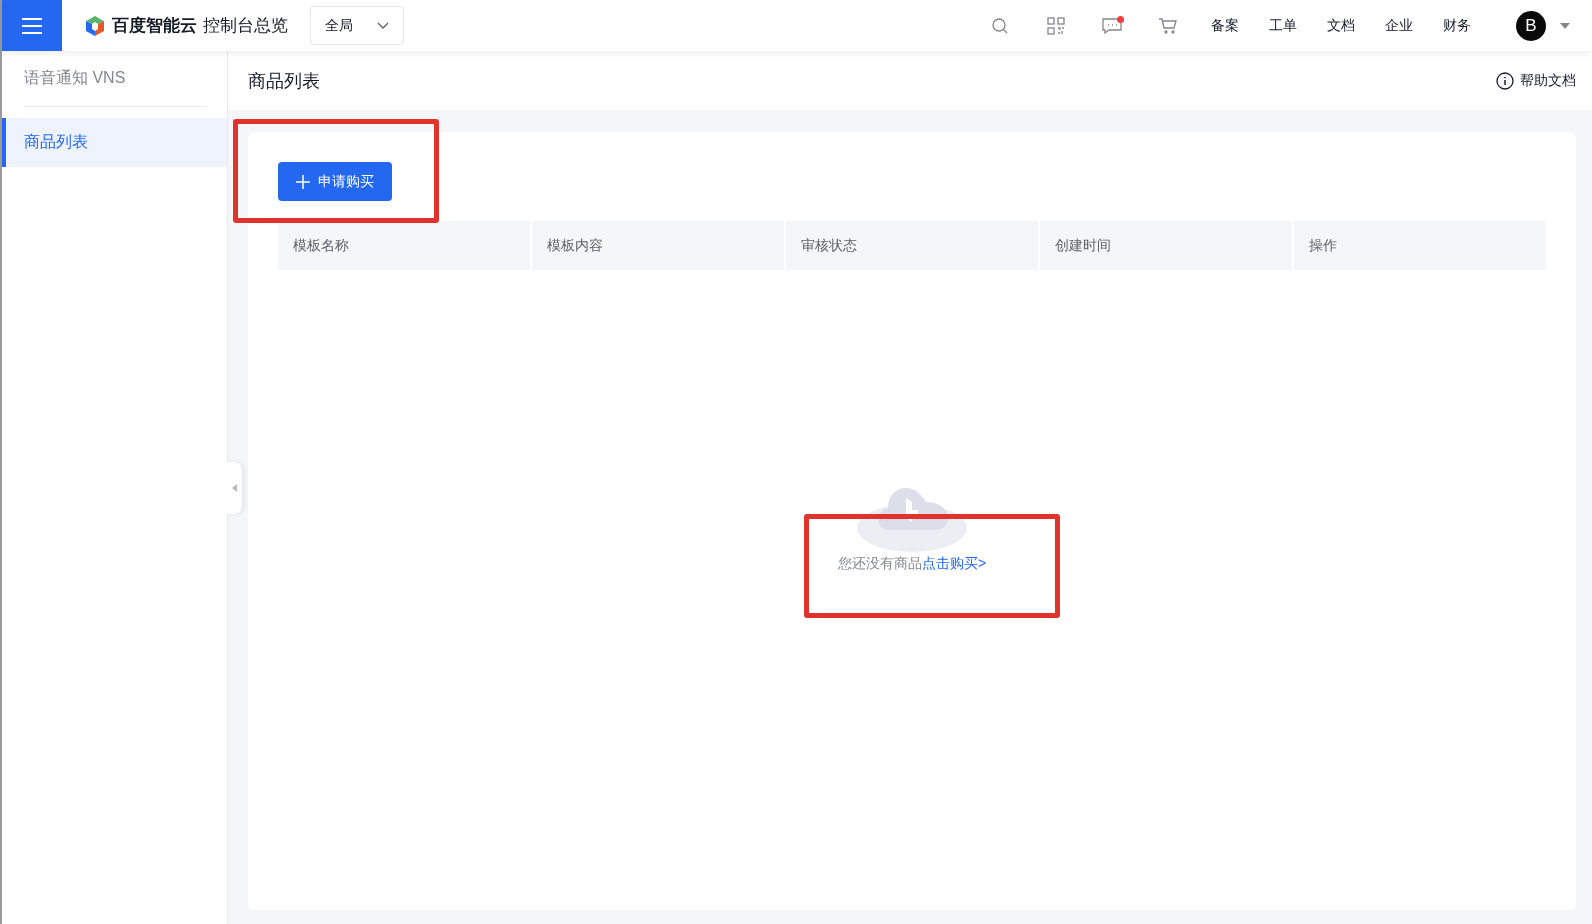 This screenshot has width=1592, height=924. Describe the element at coordinates (1000, 25) in the screenshot. I see `search-icon` at that location.